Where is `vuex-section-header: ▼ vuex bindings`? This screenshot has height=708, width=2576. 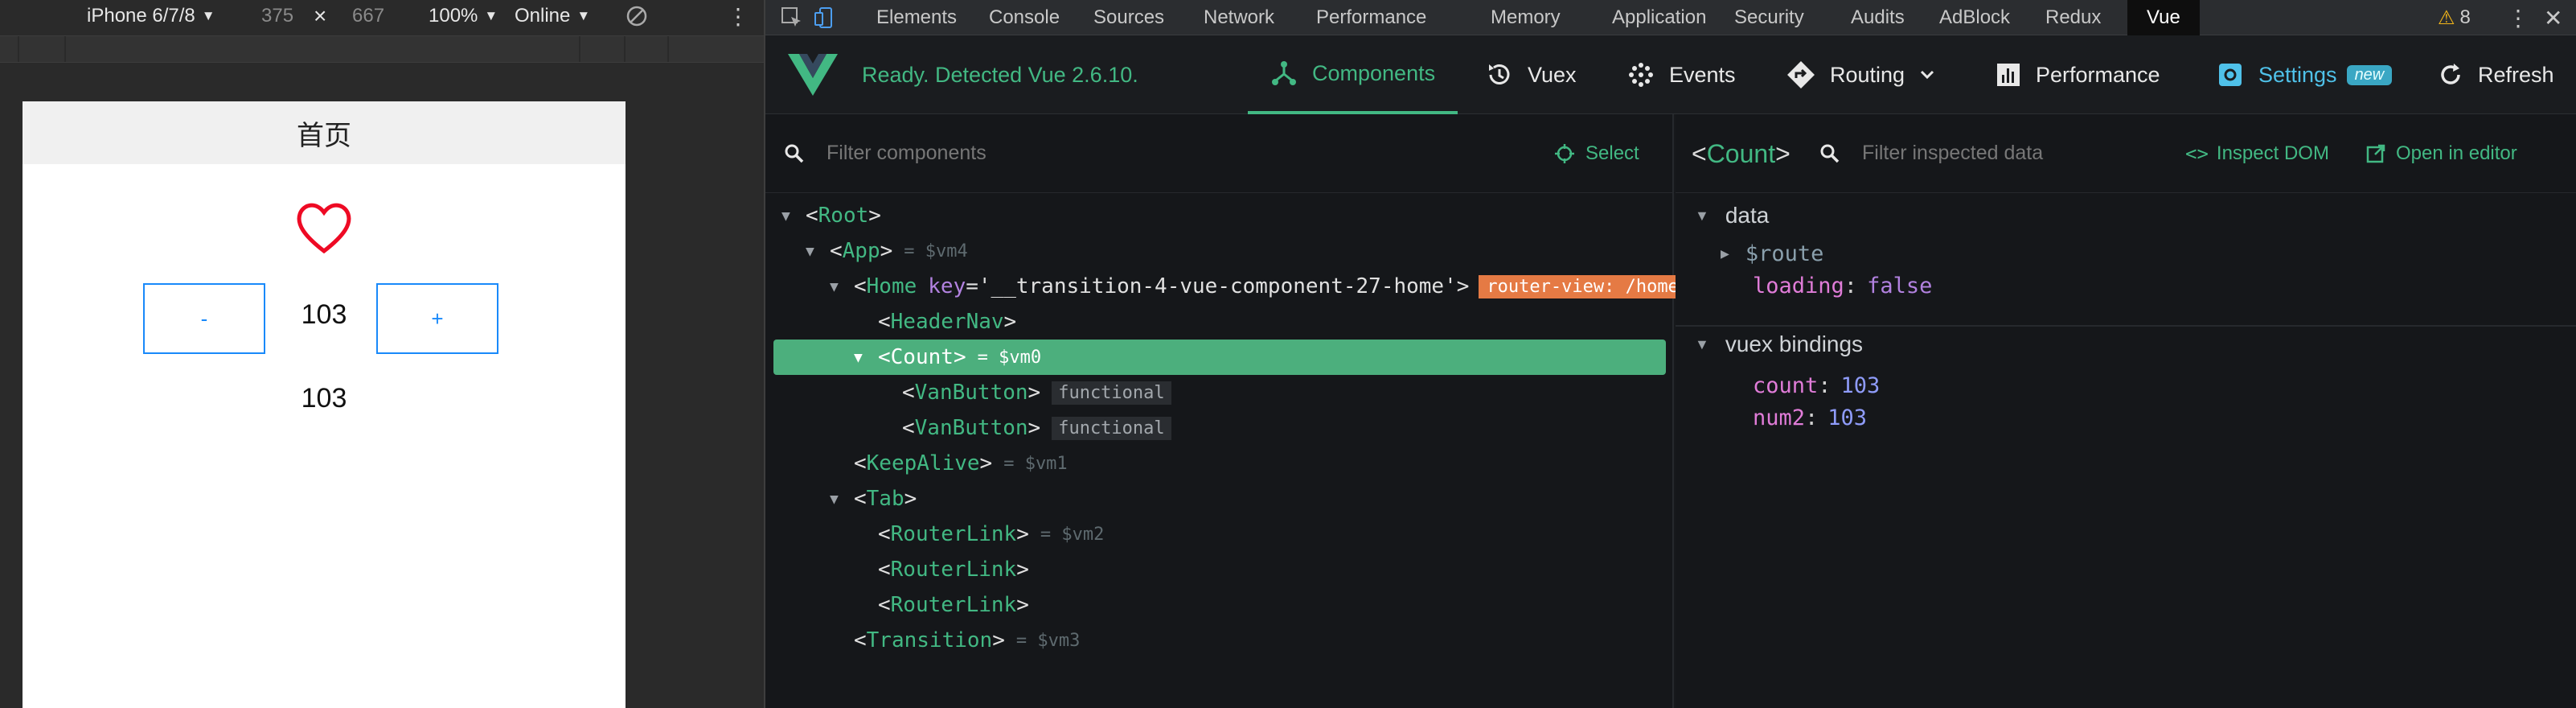 vuex-section-header: ▼ vuex bindings is located at coordinates (1779, 344).